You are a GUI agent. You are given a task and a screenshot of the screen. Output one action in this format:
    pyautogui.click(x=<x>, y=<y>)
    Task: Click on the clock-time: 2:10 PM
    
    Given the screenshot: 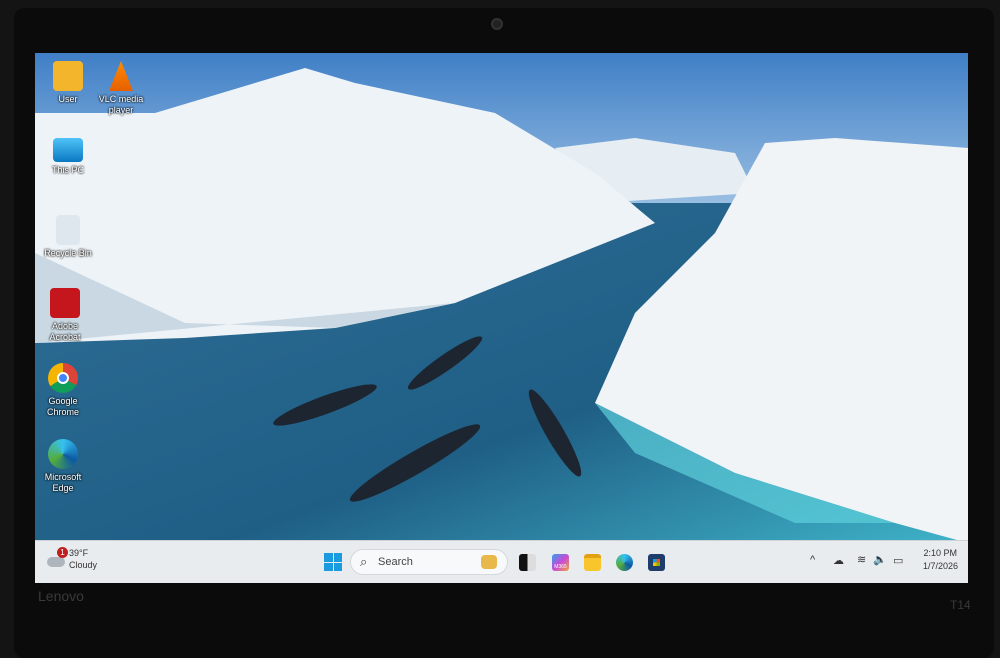 What is the action you would take?
    pyautogui.click(x=940, y=553)
    